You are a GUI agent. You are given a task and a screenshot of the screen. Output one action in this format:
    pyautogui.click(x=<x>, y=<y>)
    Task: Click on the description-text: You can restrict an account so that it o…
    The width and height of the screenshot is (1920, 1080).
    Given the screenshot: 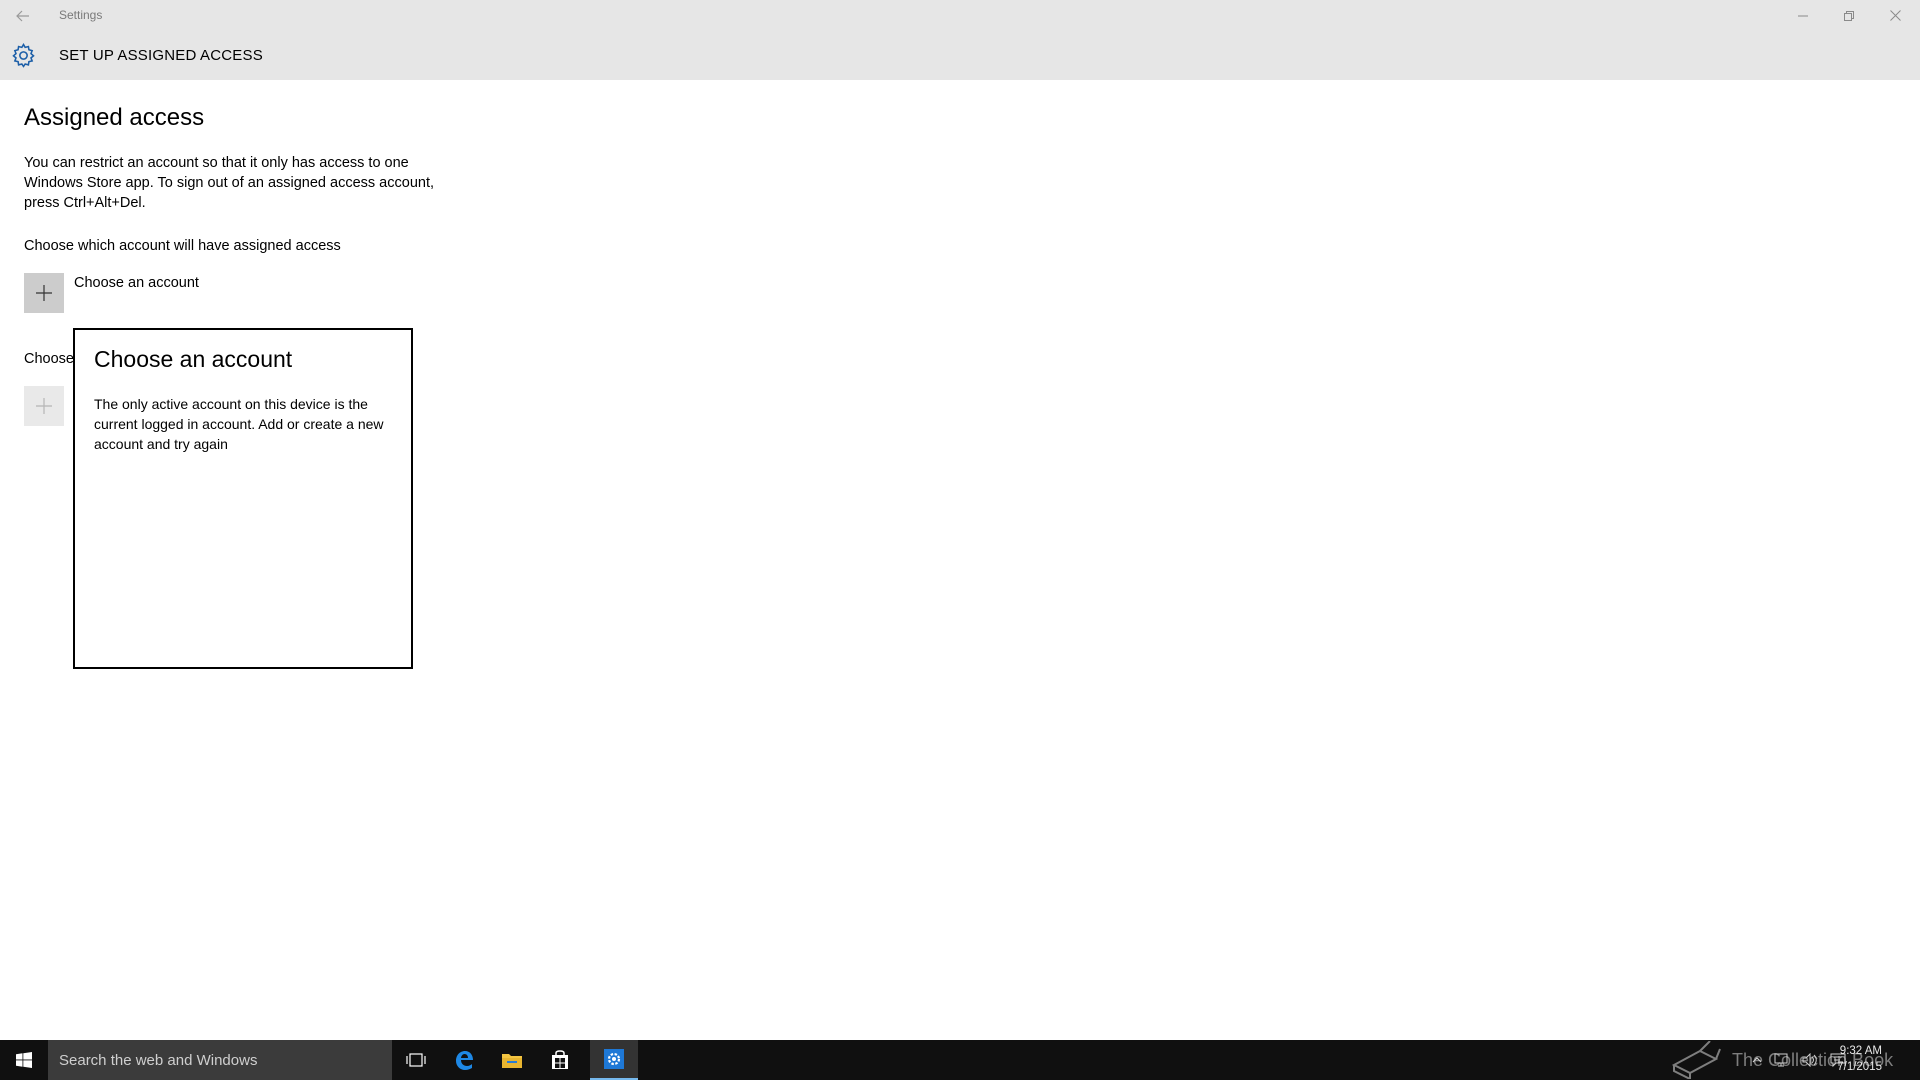 What is the action you would take?
    pyautogui.click(x=229, y=183)
    